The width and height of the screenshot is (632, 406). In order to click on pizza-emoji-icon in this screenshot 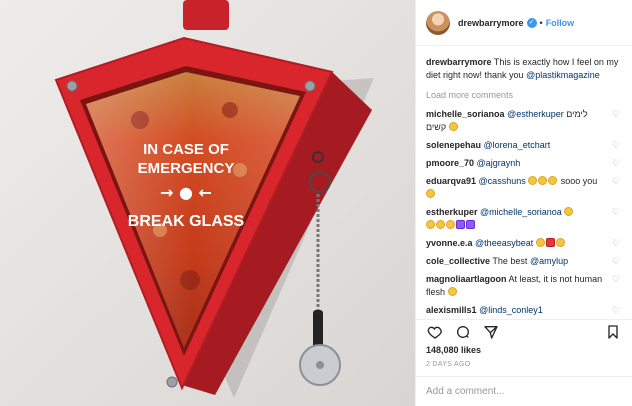, I will do `click(540, 242)`.